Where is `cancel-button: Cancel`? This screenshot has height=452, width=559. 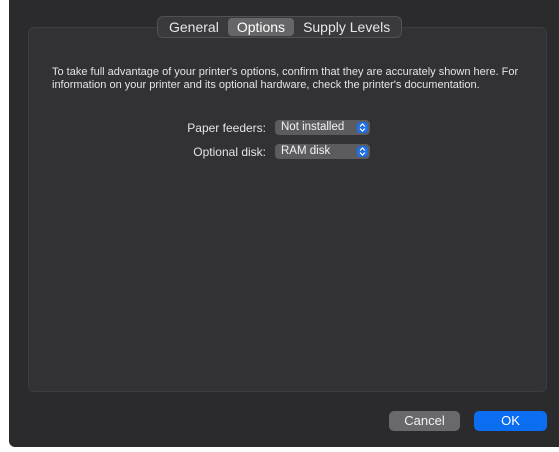
cancel-button: Cancel is located at coordinates (424, 421).